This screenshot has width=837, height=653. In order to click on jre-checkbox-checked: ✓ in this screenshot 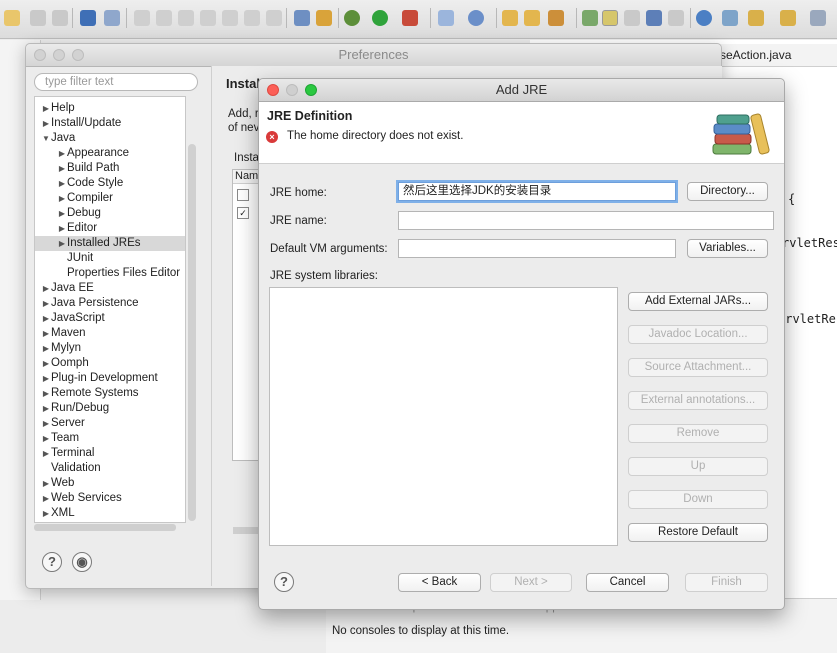, I will do `click(243, 213)`.